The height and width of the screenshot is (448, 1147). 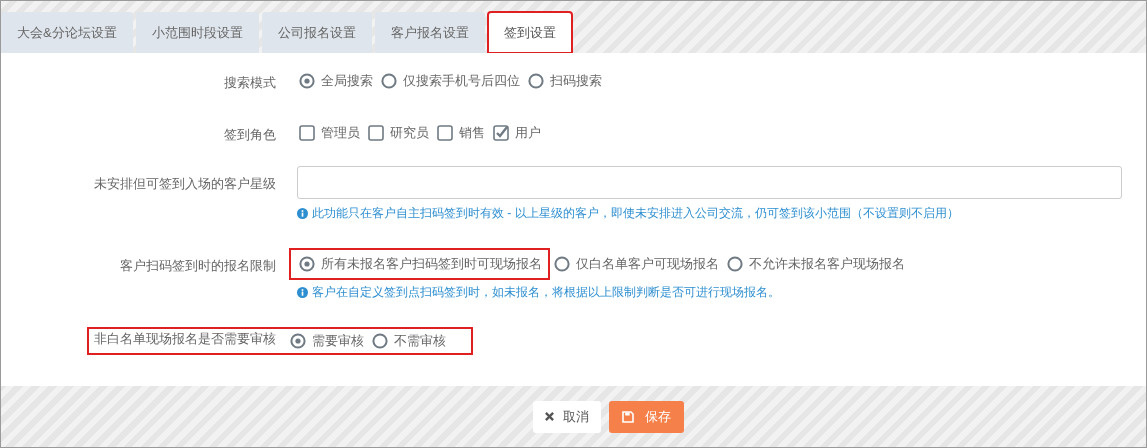 I want to click on checkbox-option: 用户, so click(x=517, y=133).